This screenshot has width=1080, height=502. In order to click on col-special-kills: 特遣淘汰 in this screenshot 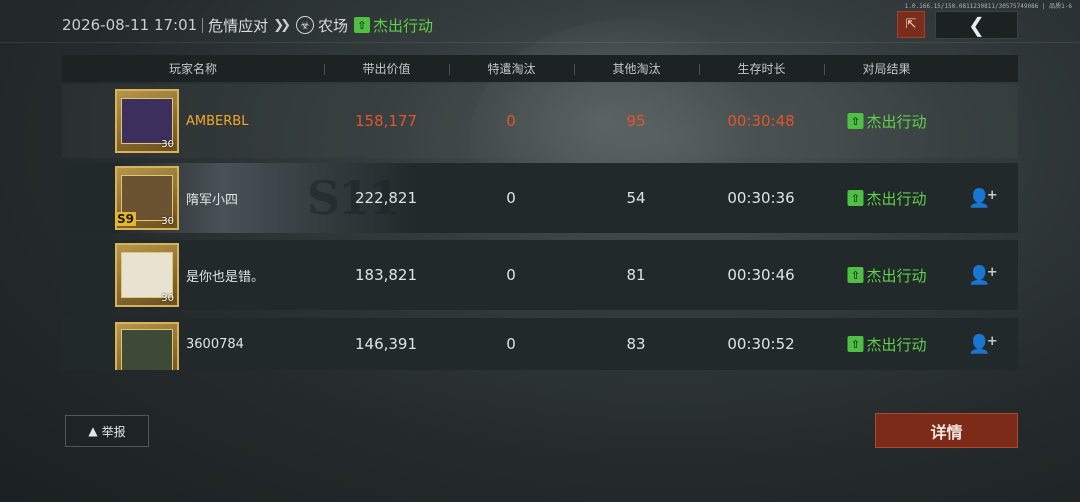, I will do `click(511, 68)`.